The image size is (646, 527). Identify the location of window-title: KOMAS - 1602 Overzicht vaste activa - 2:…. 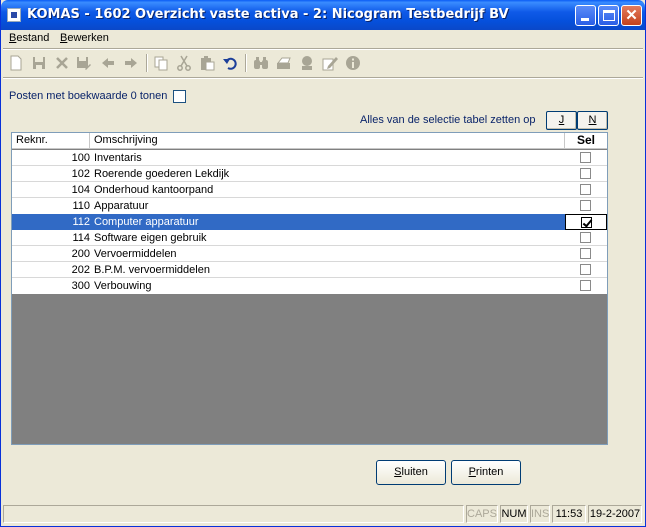
(268, 14).